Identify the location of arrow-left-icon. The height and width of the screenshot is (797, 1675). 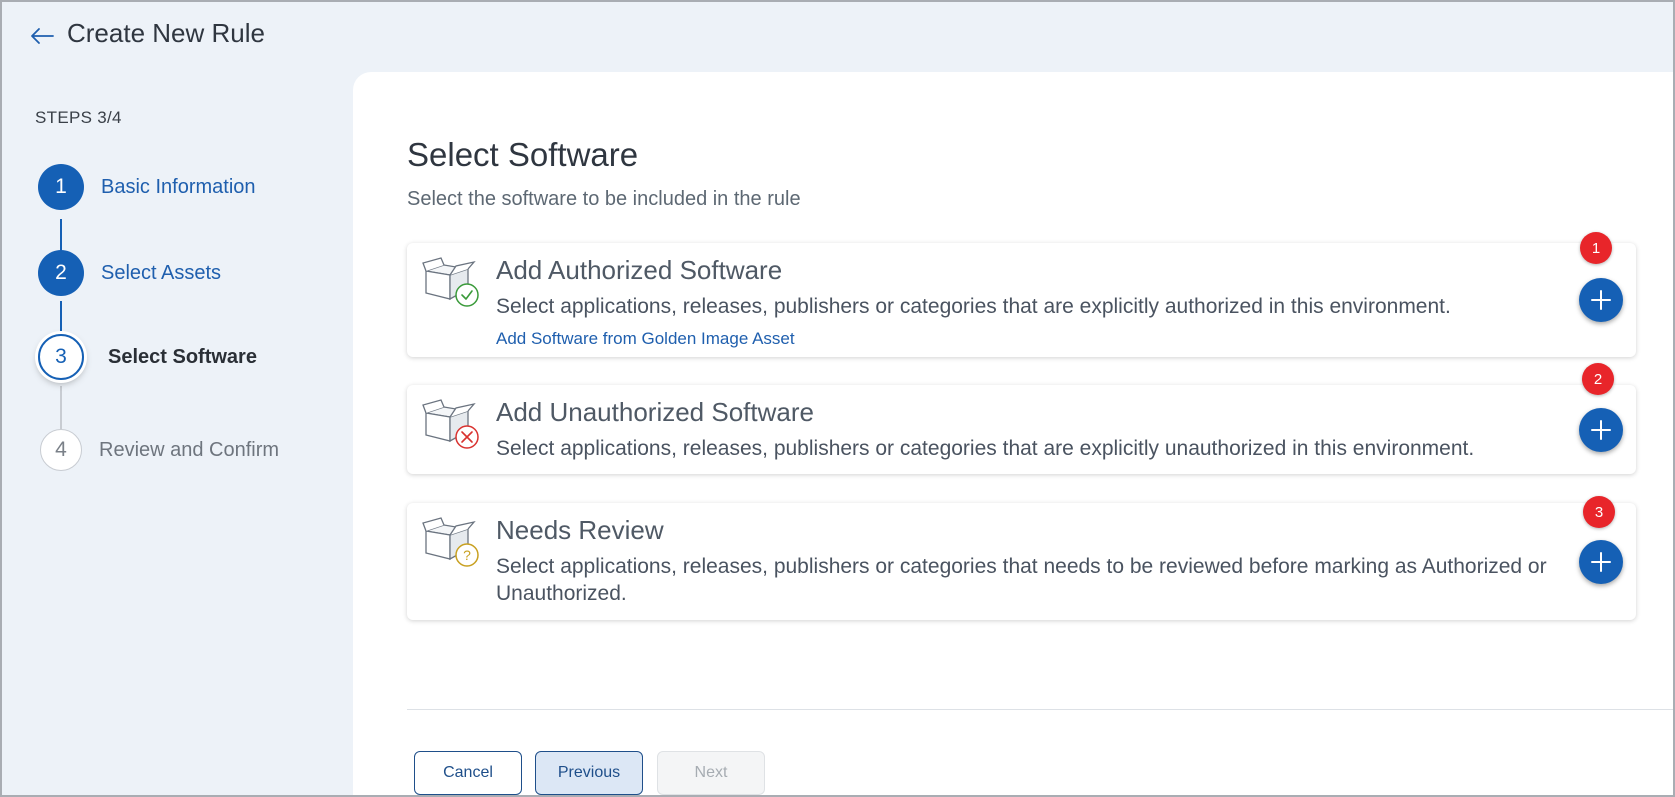
(42, 36).